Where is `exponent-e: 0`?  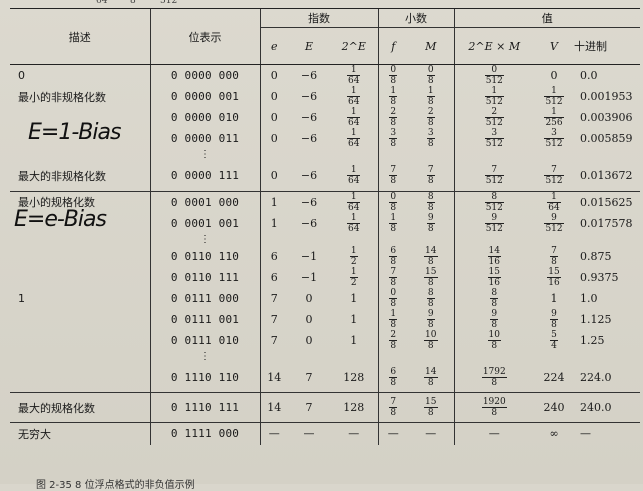 exponent-e: 0 is located at coordinates (273, 176).